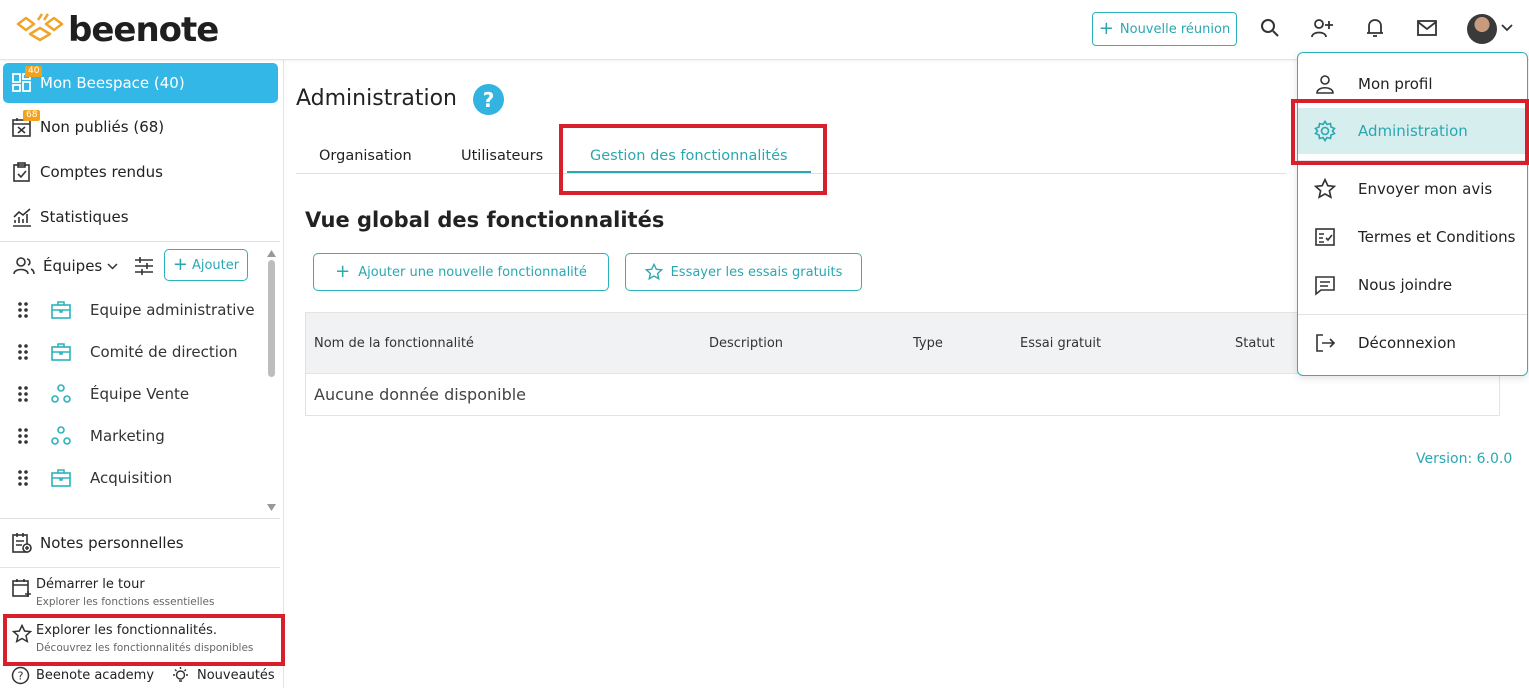 The width and height of the screenshot is (1529, 688). Describe the element at coordinates (40, 27) in the screenshot. I see `bee-logo-icon` at that location.